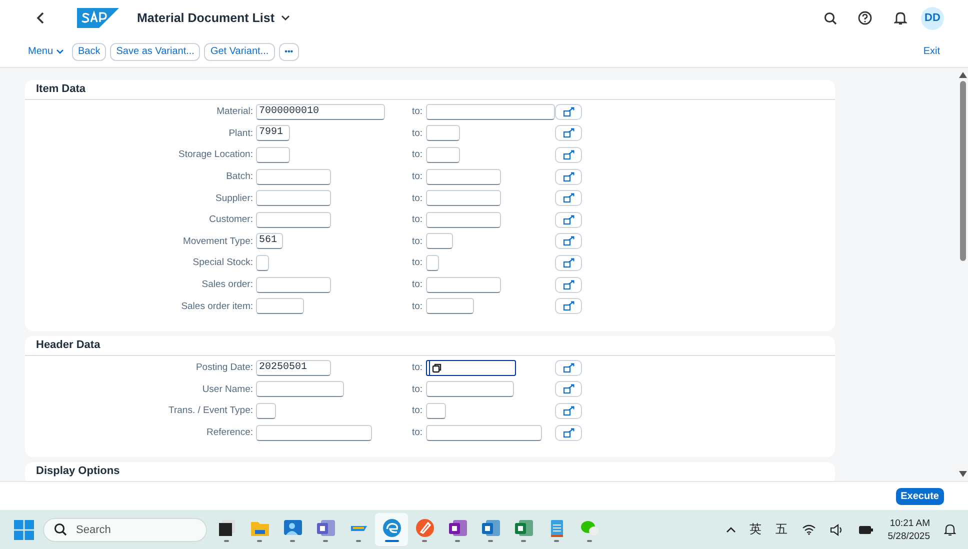 The height and width of the screenshot is (549, 968). What do you see at coordinates (962, 474) in the screenshot?
I see `scroll-down-icon` at bounding box center [962, 474].